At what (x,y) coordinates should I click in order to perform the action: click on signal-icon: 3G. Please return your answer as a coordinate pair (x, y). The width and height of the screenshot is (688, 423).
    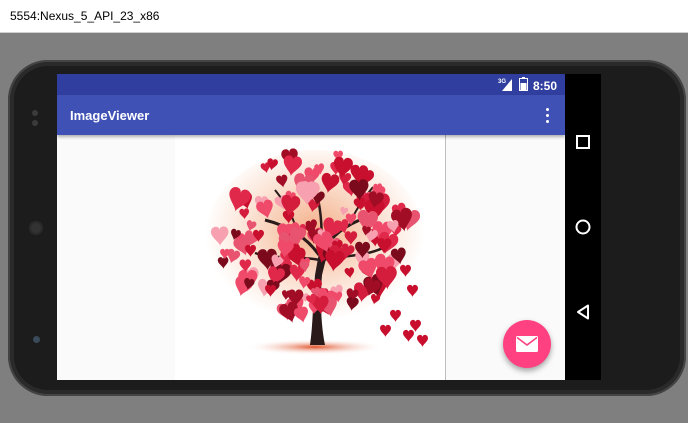
    Looking at the image, I should click on (506, 85).